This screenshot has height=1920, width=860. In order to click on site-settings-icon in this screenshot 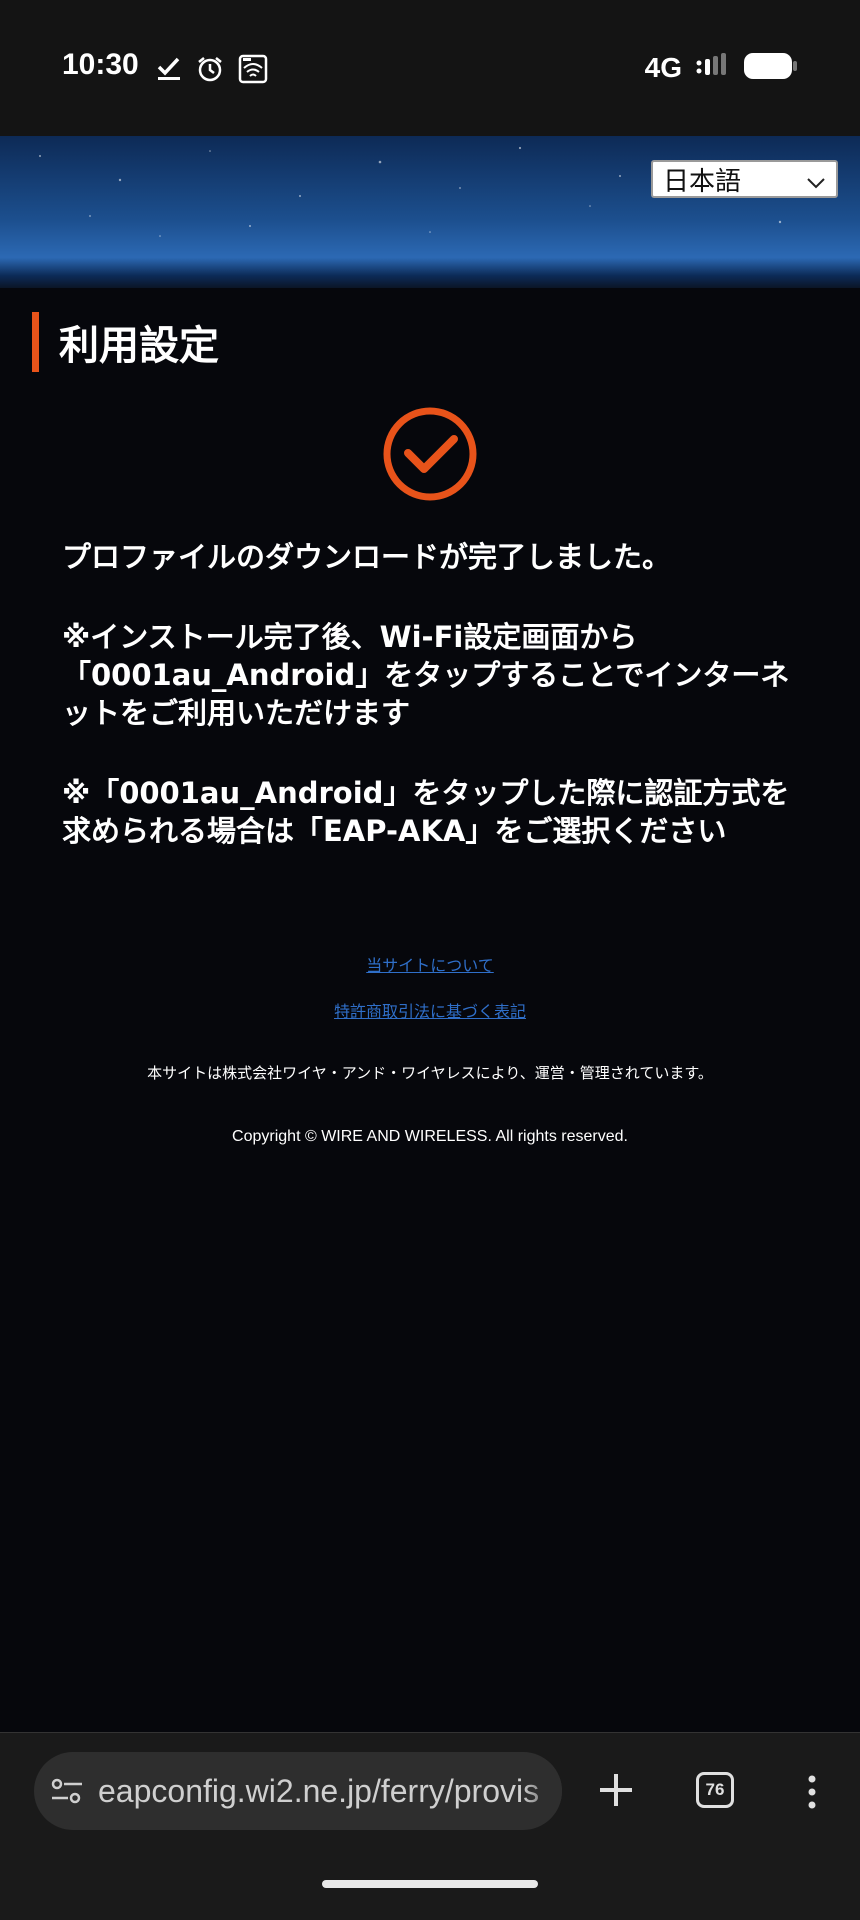, I will do `click(67, 1793)`.